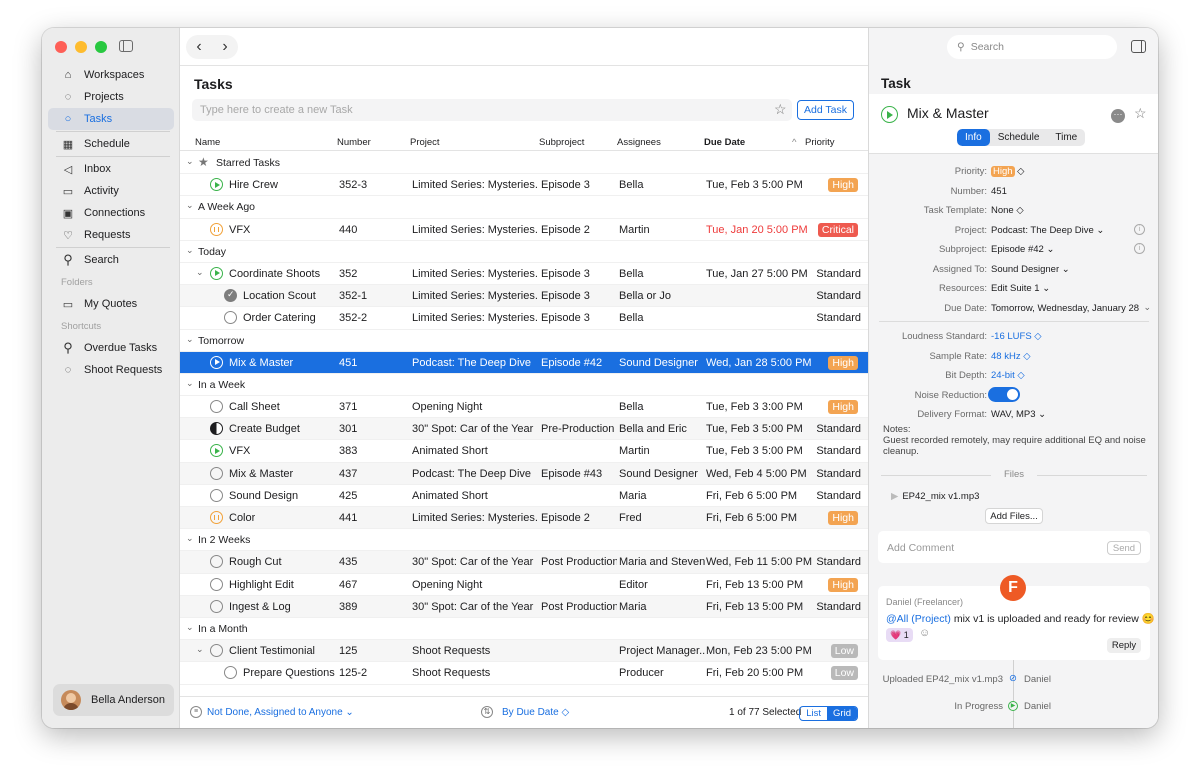 Image resolution: width=1200 pixels, height=784 pixels. I want to click on comment-input: Add Comment Send, so click(1014, 547).